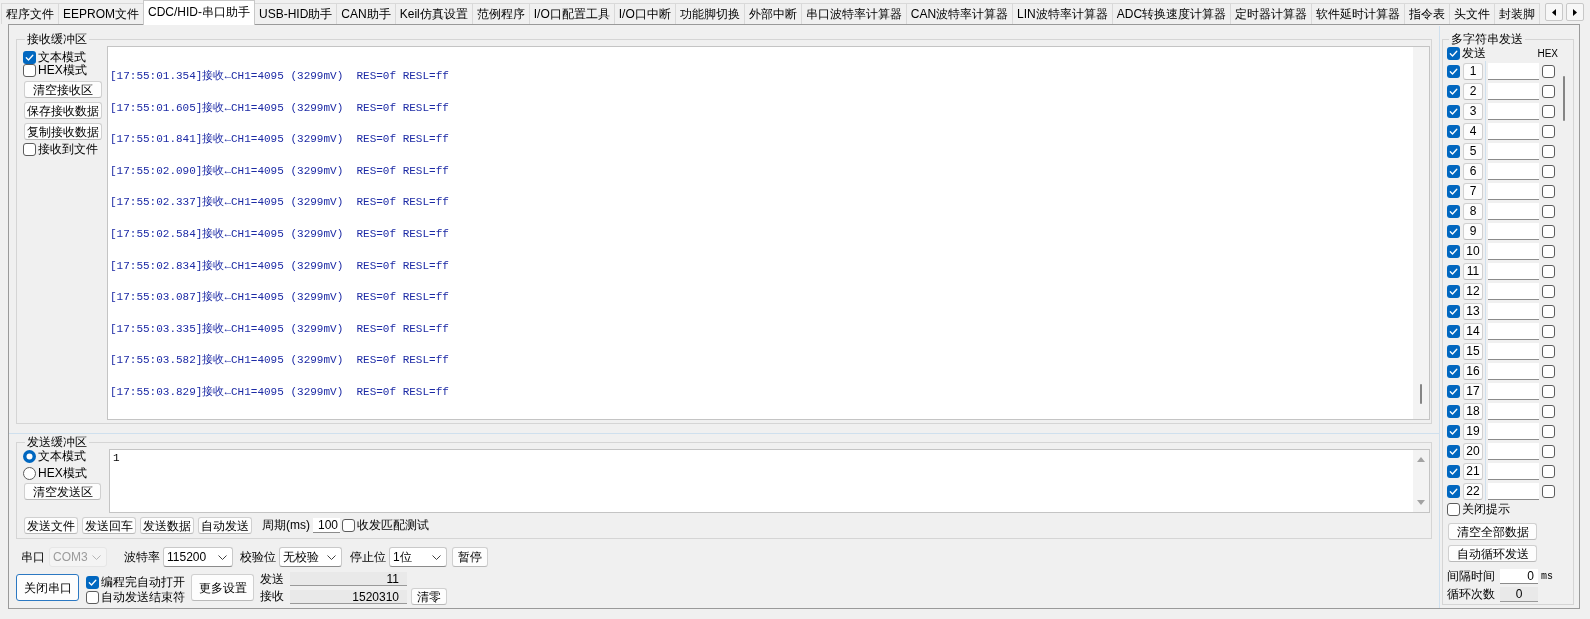  I want to click on tab: CDC/HID-串口助手, so click(199, 12).